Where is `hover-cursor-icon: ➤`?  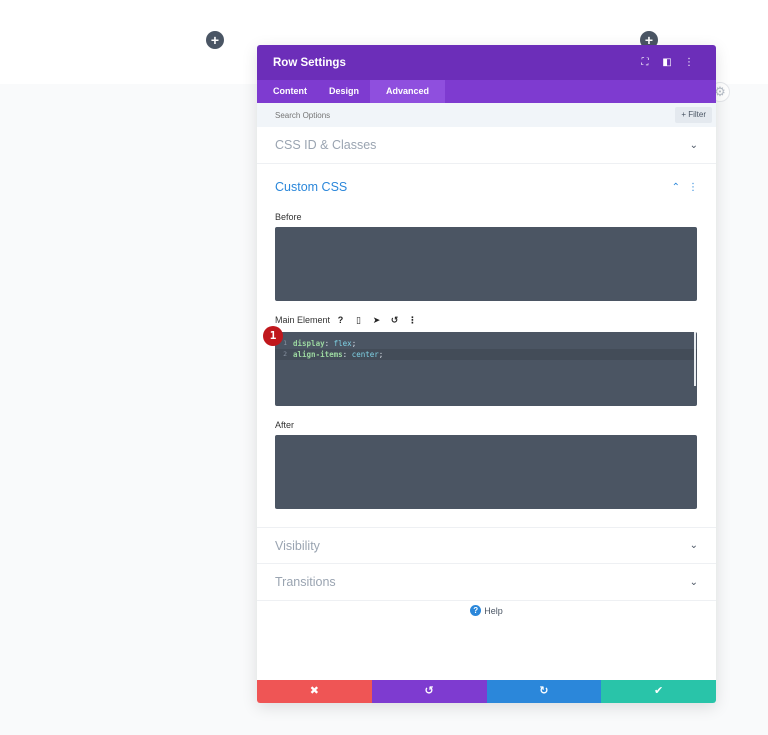
hover-cursor-icon: ➤ is located at coordinates (376, 320).